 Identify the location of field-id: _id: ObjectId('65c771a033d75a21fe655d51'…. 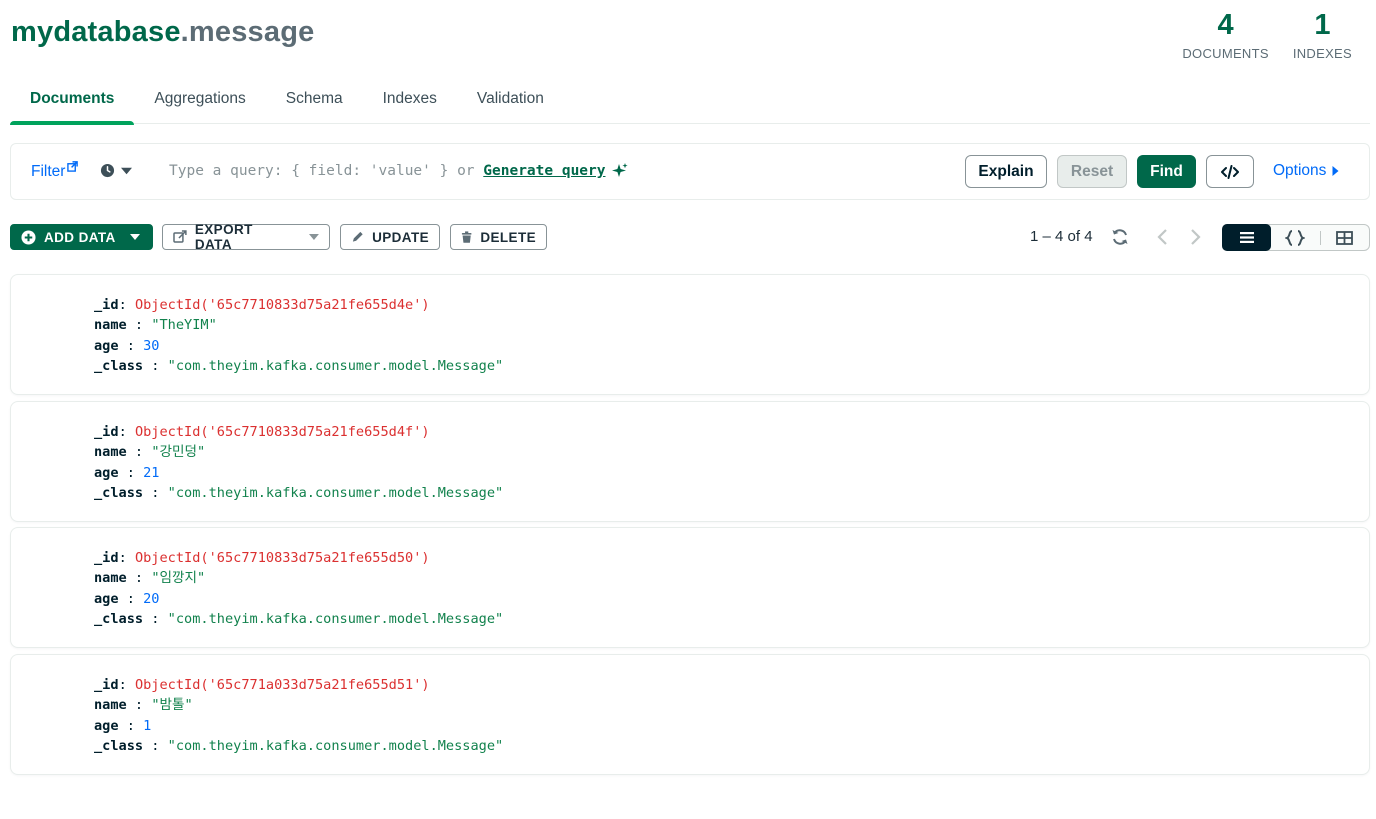
(262, 685).